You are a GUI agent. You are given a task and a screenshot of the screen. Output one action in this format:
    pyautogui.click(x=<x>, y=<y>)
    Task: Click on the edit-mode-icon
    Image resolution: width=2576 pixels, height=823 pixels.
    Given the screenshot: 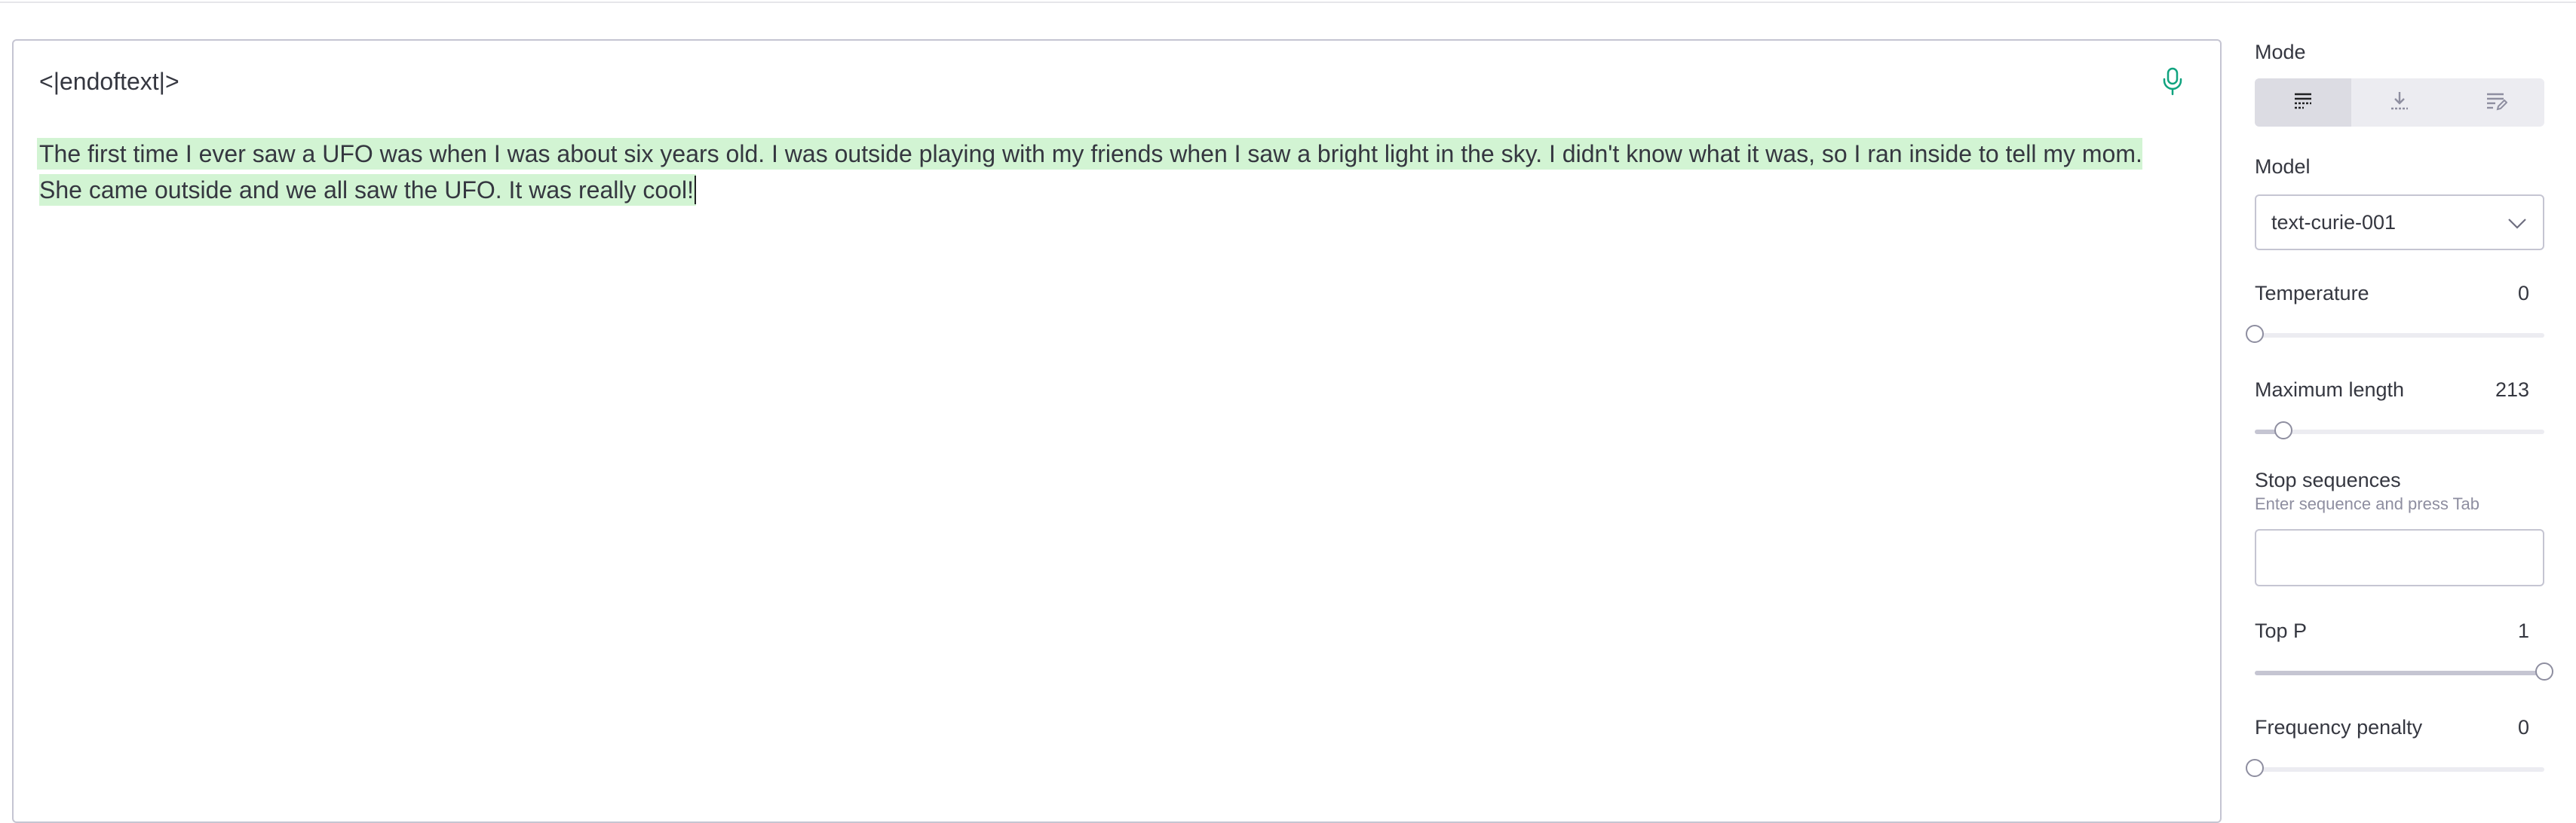 What is the action you would take?
    pyautogui.click(x=2496, y=103)
    